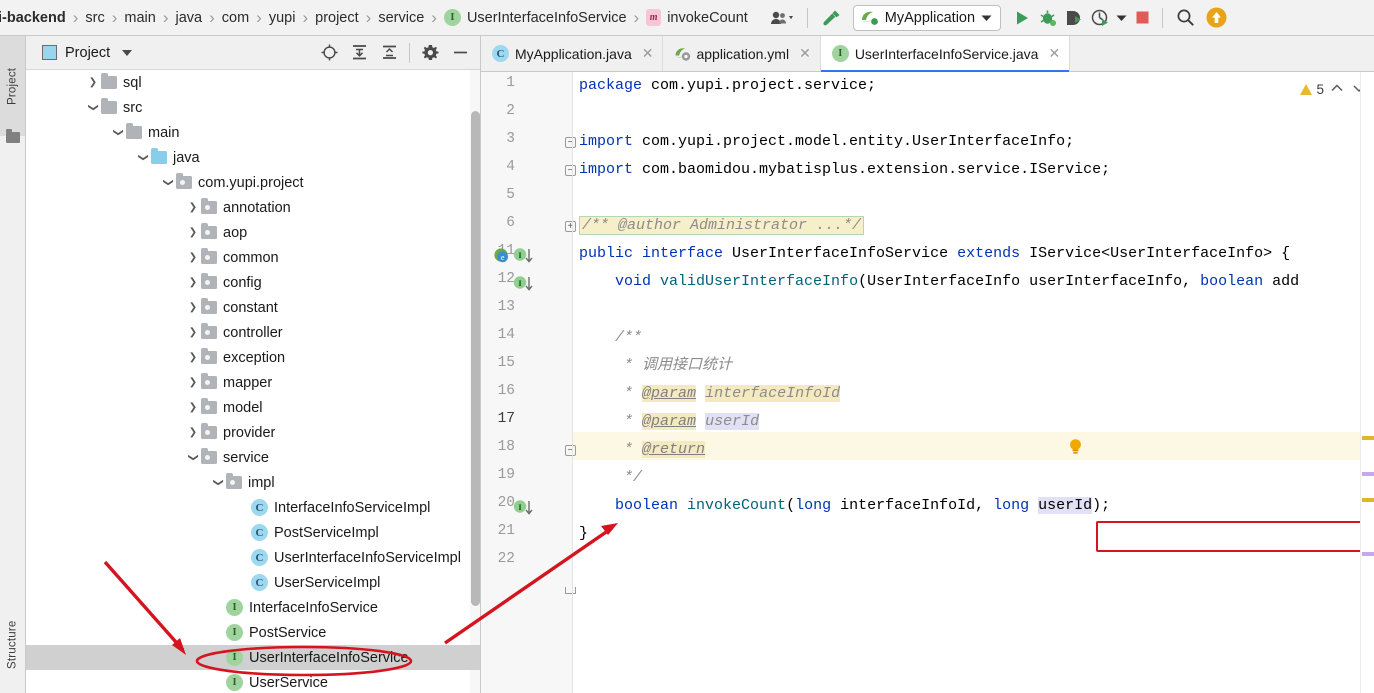 Image resolution: width=1374 pixels, height=693 pixels. Describe the element at coordinates (1121, 18) in the screenshot. I see `profiler-dropdown-icon` at that location.